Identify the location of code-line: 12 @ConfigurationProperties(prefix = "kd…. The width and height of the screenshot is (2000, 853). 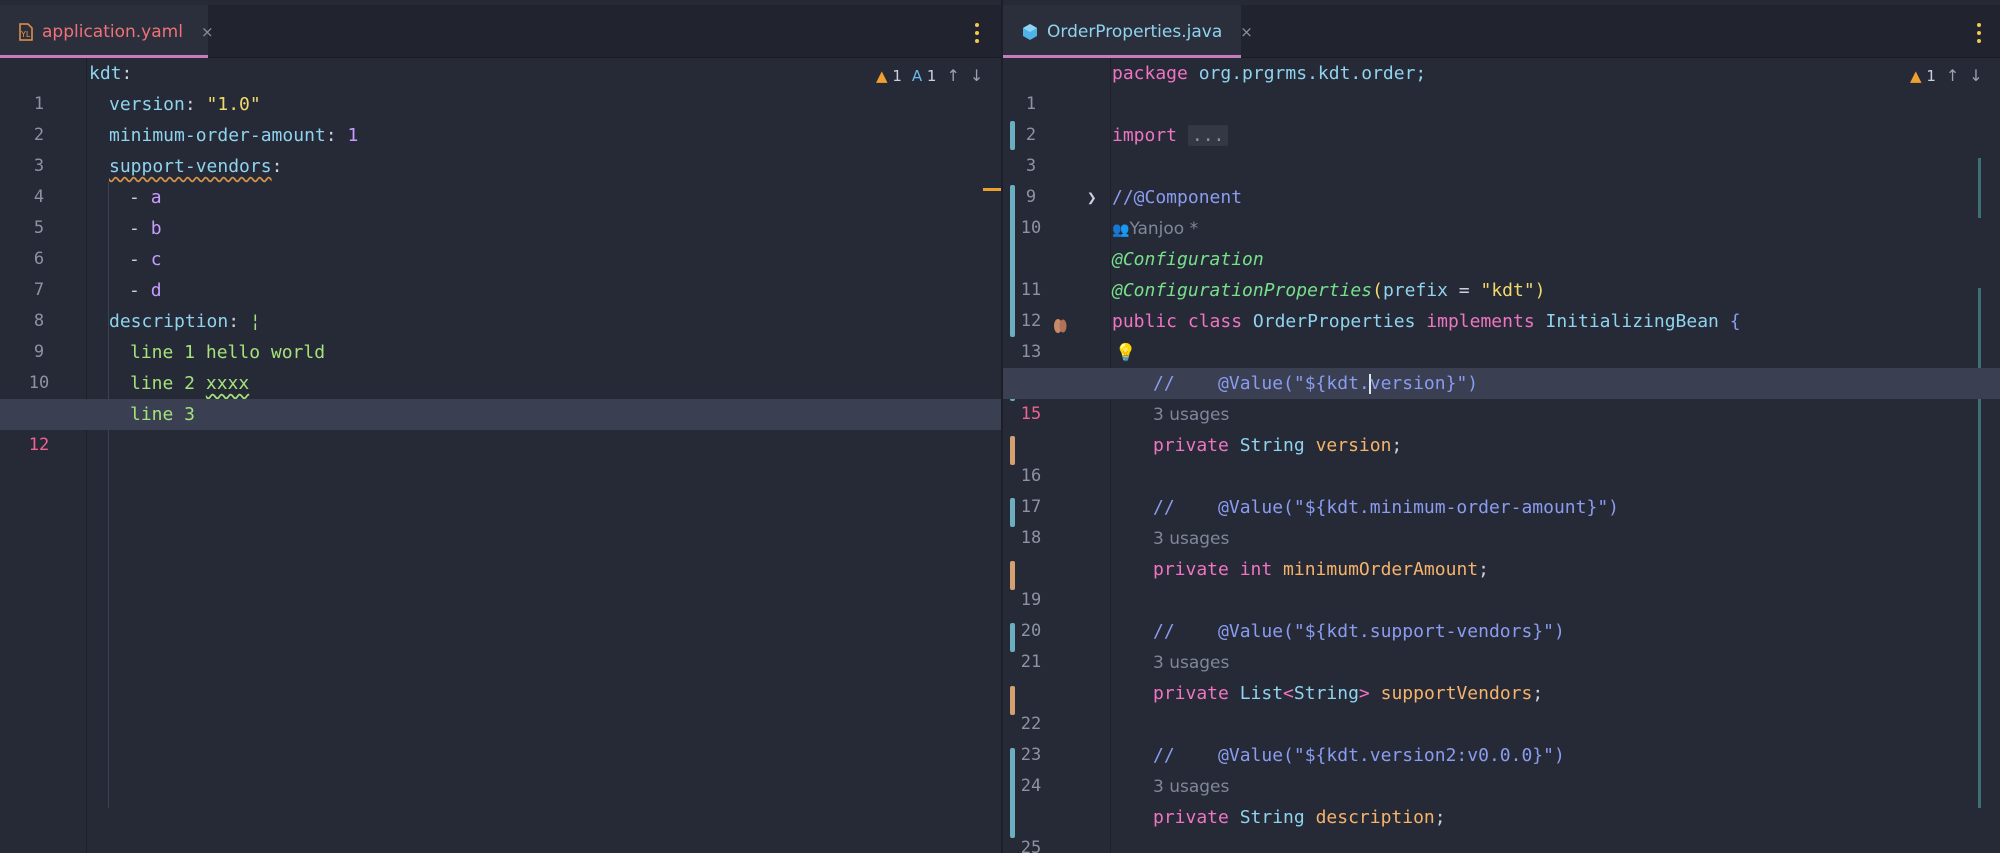
(1501, 303).